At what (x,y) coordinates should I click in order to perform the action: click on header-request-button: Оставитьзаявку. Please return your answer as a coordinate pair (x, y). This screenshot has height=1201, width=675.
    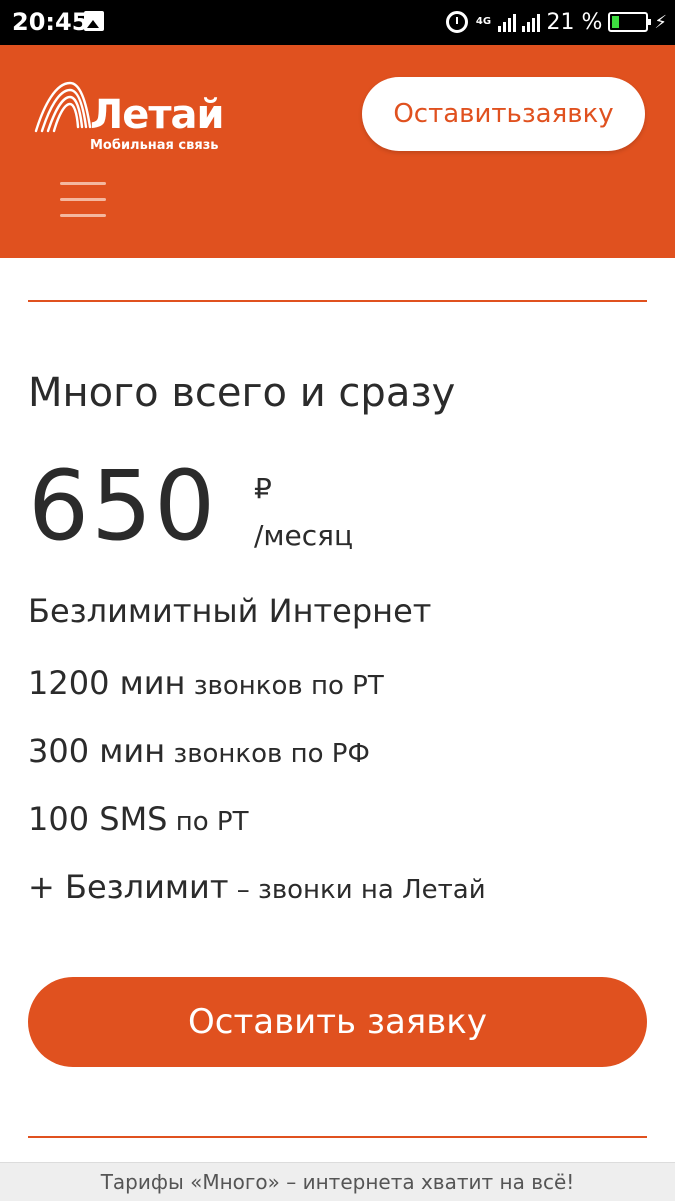
    Looking at the image, I should click on (503, 114).